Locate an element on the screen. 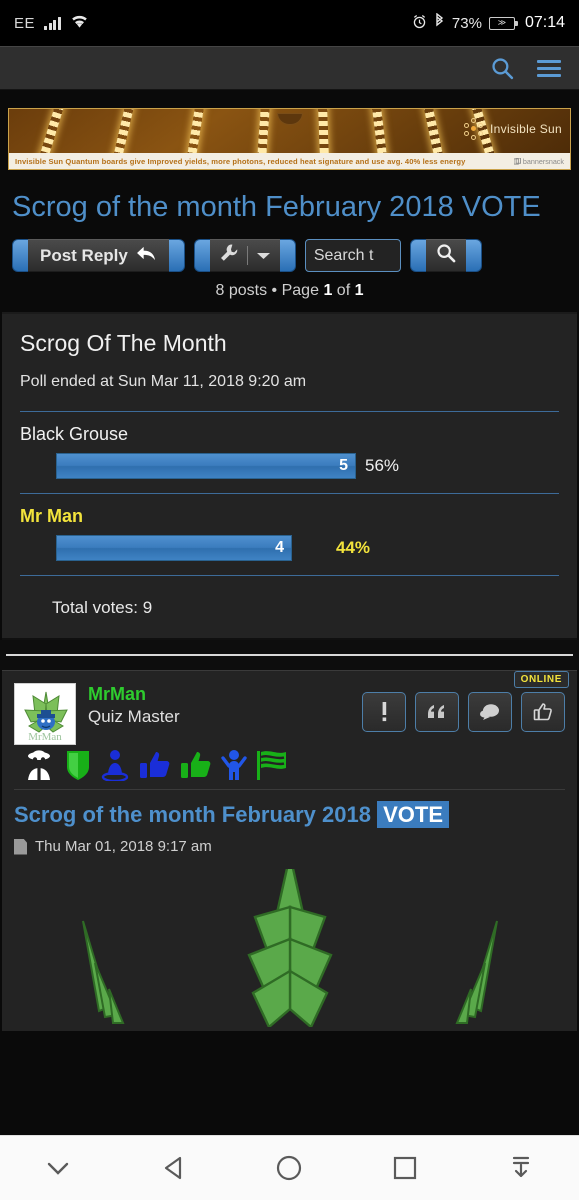  avatar: MrMan is located at coordinates (45, 714).